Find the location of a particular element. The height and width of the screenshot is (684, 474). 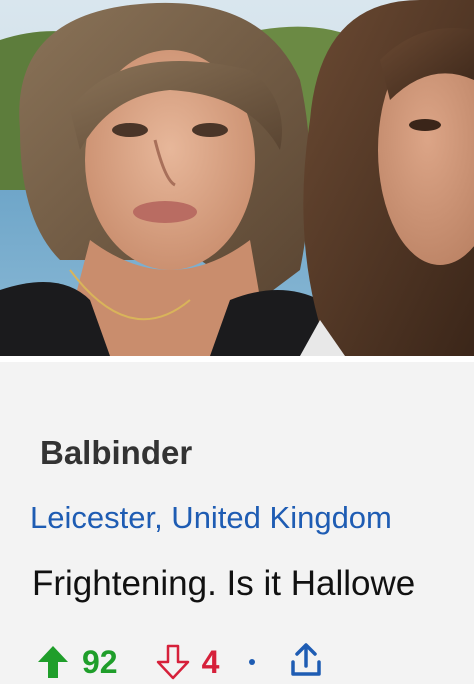

comment-actions: 92 4 is located at coordinates (179, 662).